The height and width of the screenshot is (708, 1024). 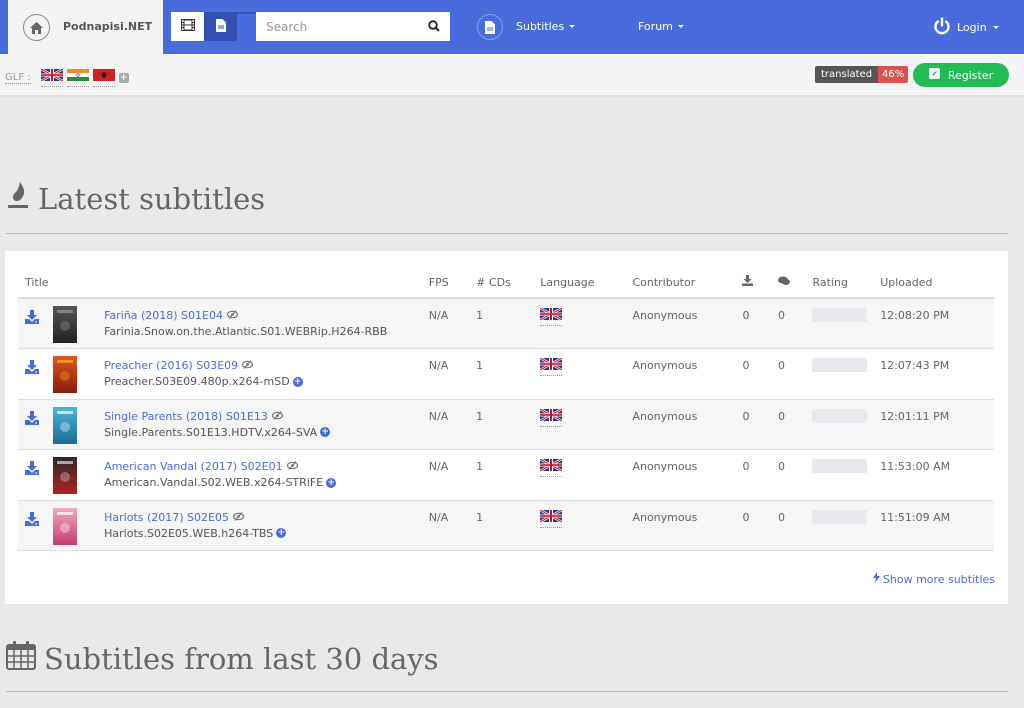 I want to click on uploaded-time: 12:07:43 PM, so click(x=915, y=365).